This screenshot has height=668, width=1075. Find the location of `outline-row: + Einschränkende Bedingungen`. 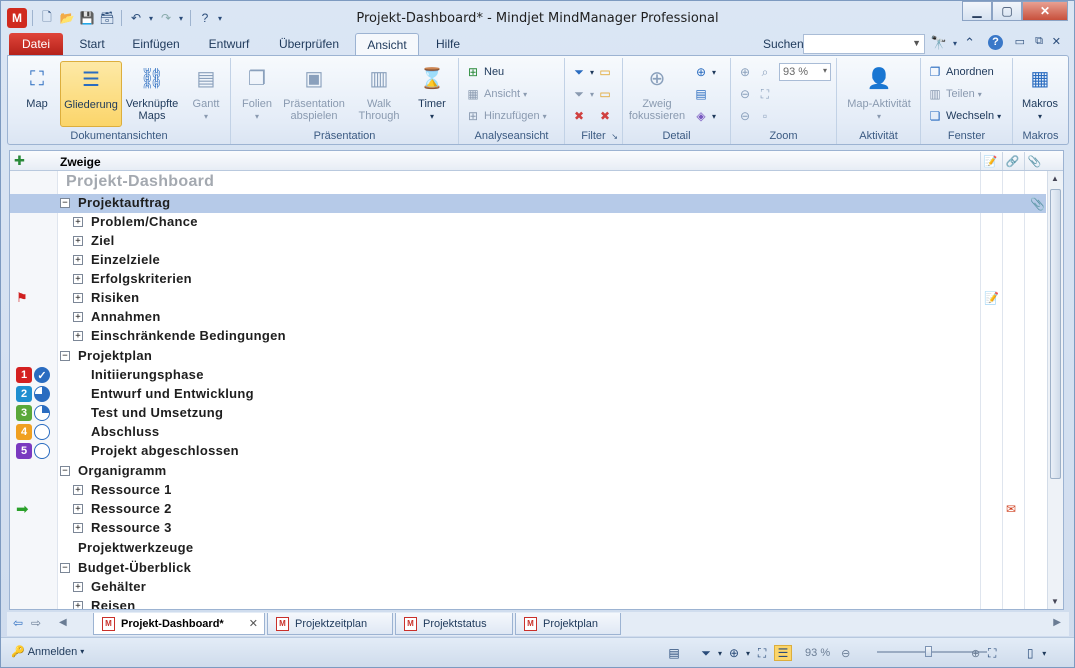

outline-row: + Einschränkende Bedingungen is located at coordinates (528, 336).